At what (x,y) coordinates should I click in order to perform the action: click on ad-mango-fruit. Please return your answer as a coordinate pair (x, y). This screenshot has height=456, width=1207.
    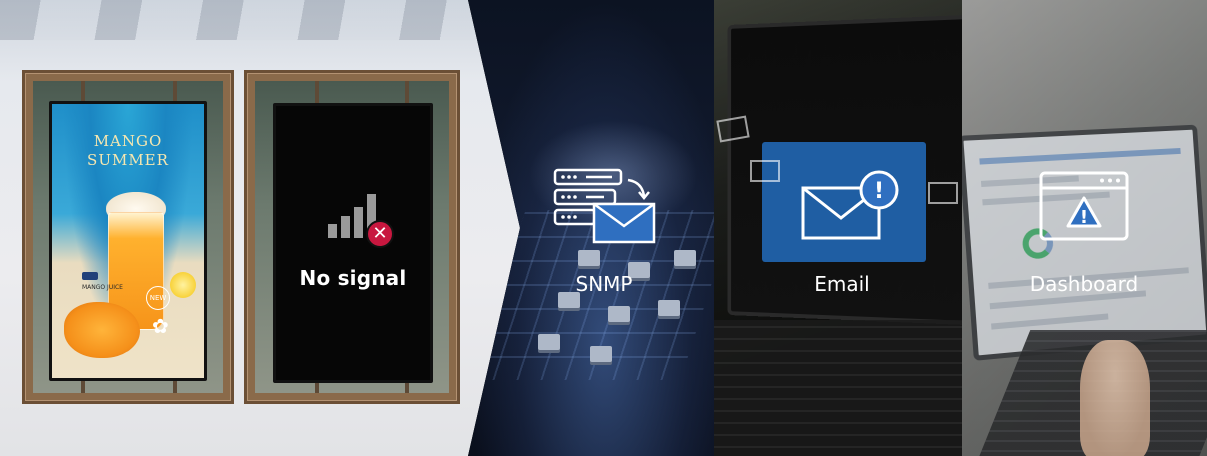
    Looking at the image, I should click on (102, 330).